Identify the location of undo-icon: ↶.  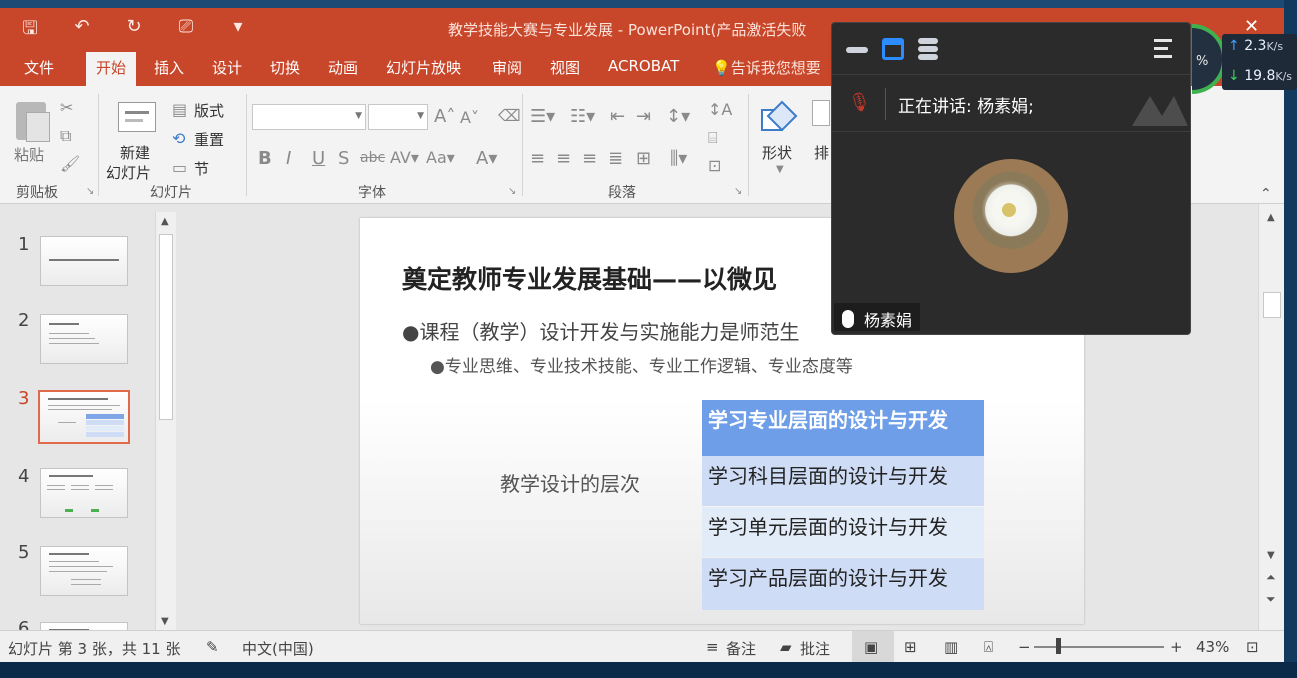
(82, 31).